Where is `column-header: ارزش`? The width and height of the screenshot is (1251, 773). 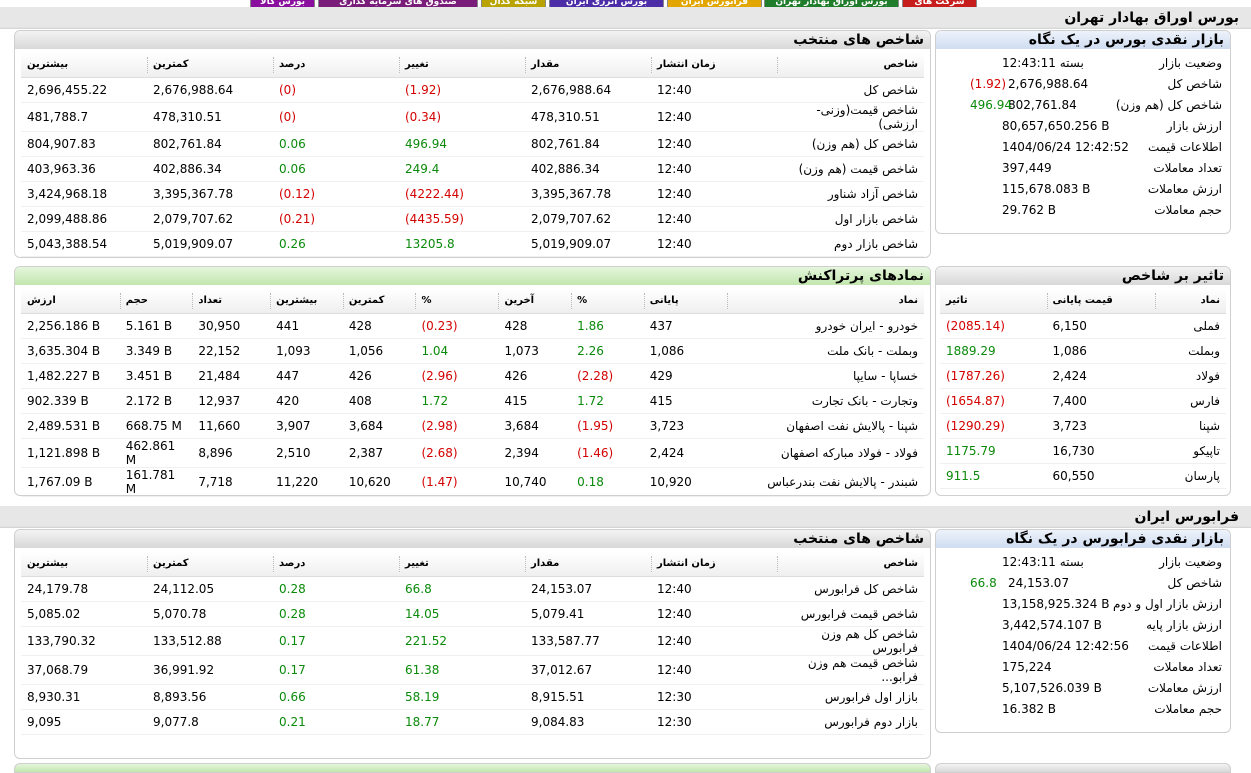 column-header: ارزش is located at coordinates (70, 301).